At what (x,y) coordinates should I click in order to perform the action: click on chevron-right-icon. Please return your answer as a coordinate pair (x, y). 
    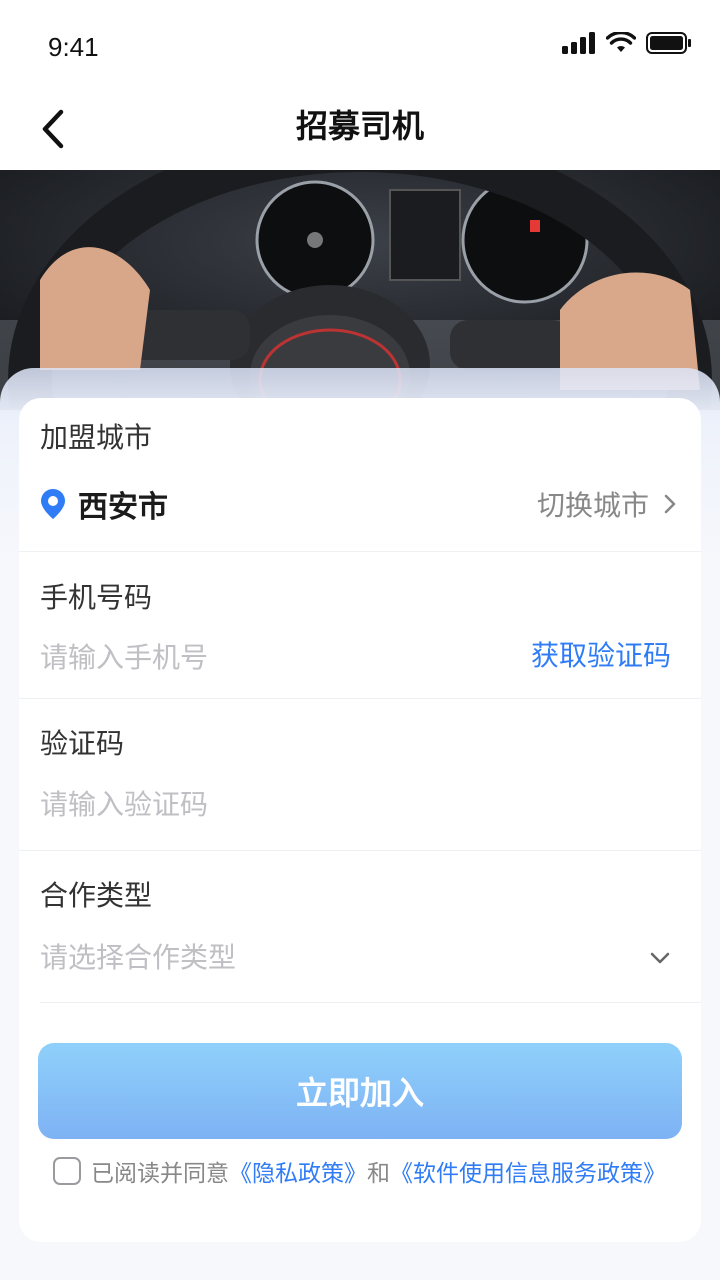
    Looking at the image, I should click on (670, 504).